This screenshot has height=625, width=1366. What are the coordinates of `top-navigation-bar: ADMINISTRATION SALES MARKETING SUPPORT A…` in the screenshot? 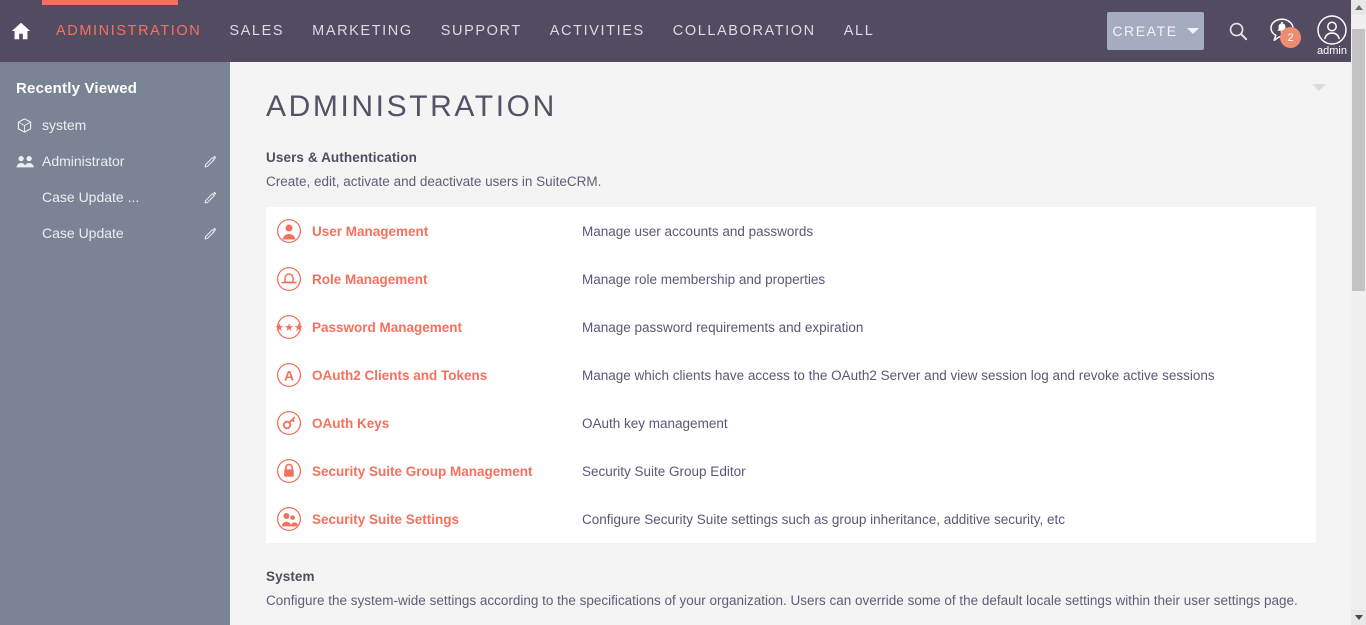 It's located at (683, 31).